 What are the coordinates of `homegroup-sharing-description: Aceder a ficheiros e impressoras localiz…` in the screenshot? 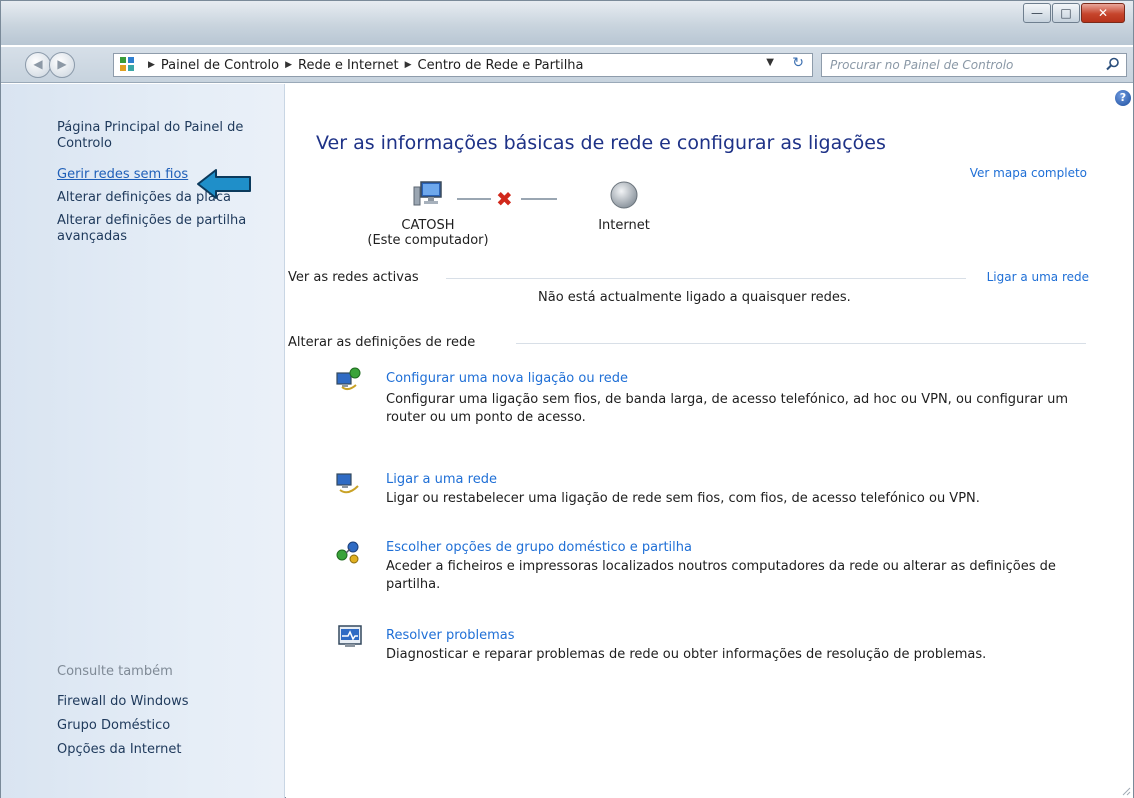 It's located at (721, 575).